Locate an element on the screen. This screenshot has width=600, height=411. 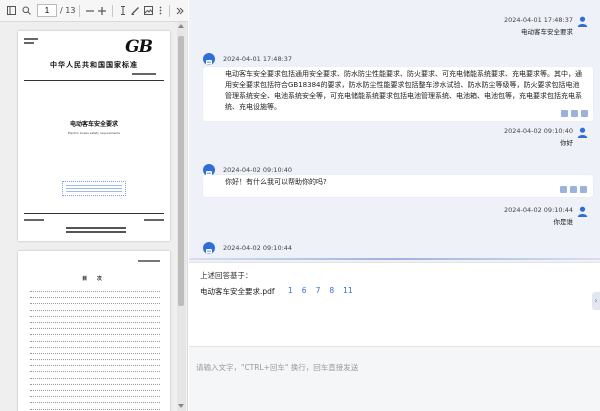
watermark-stamp is located at coordinates (94, 188).